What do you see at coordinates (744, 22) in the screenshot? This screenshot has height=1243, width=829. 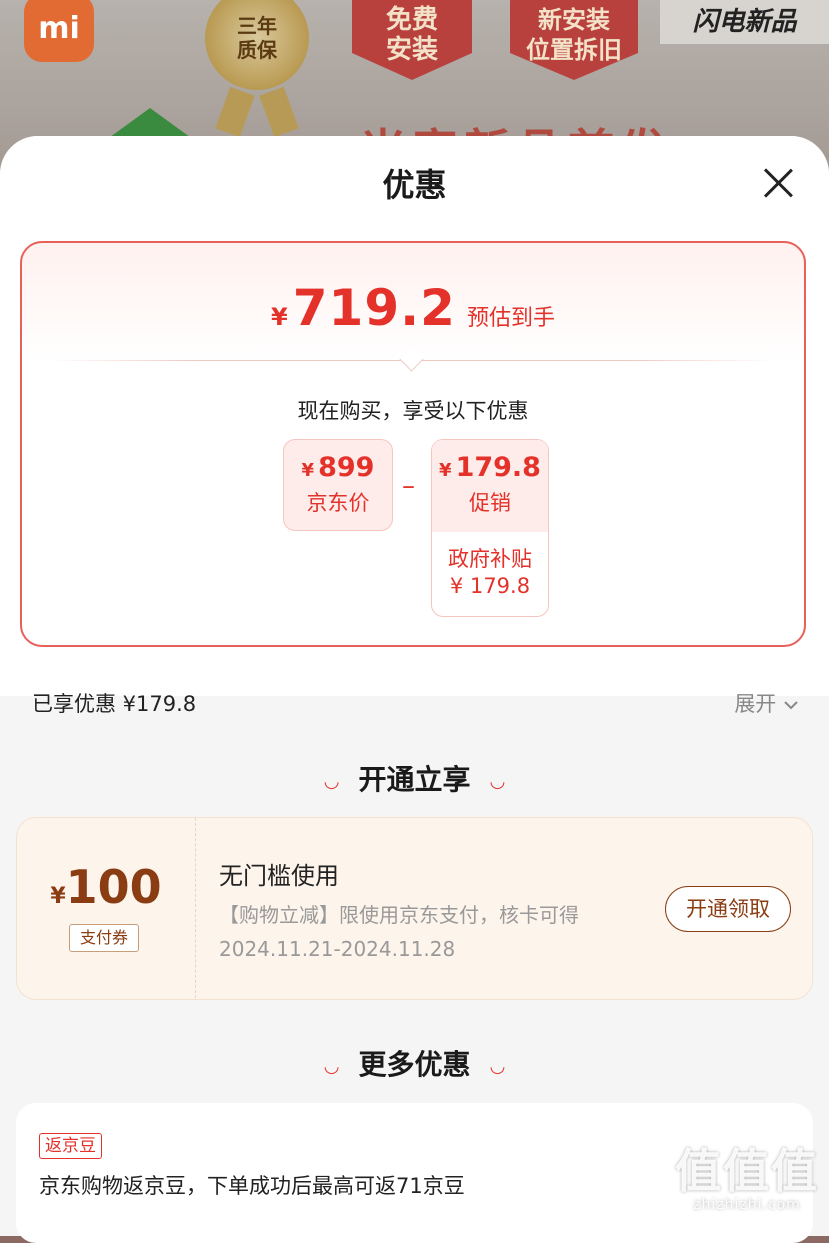 I see `flash-new-logo: 闪电新品` at bounding box center [744, 22].